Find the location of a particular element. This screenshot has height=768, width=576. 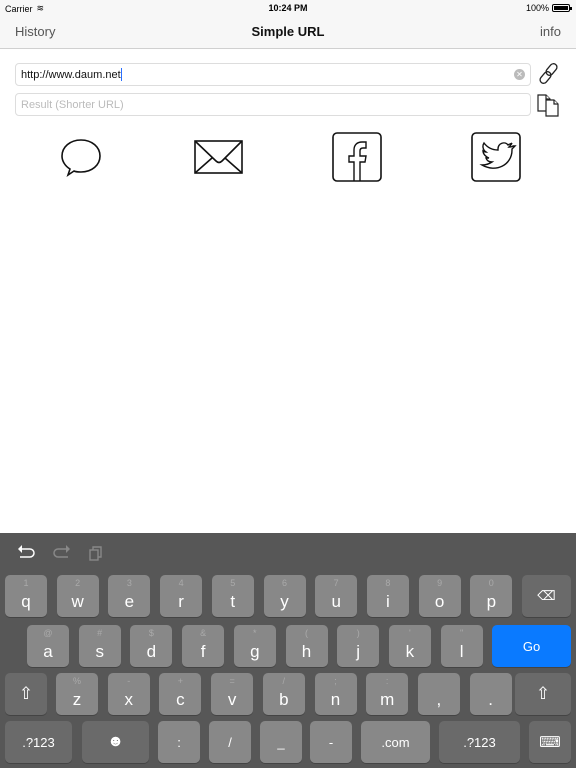

key-secondary-label: 0 is located at coordinates (491, 583).